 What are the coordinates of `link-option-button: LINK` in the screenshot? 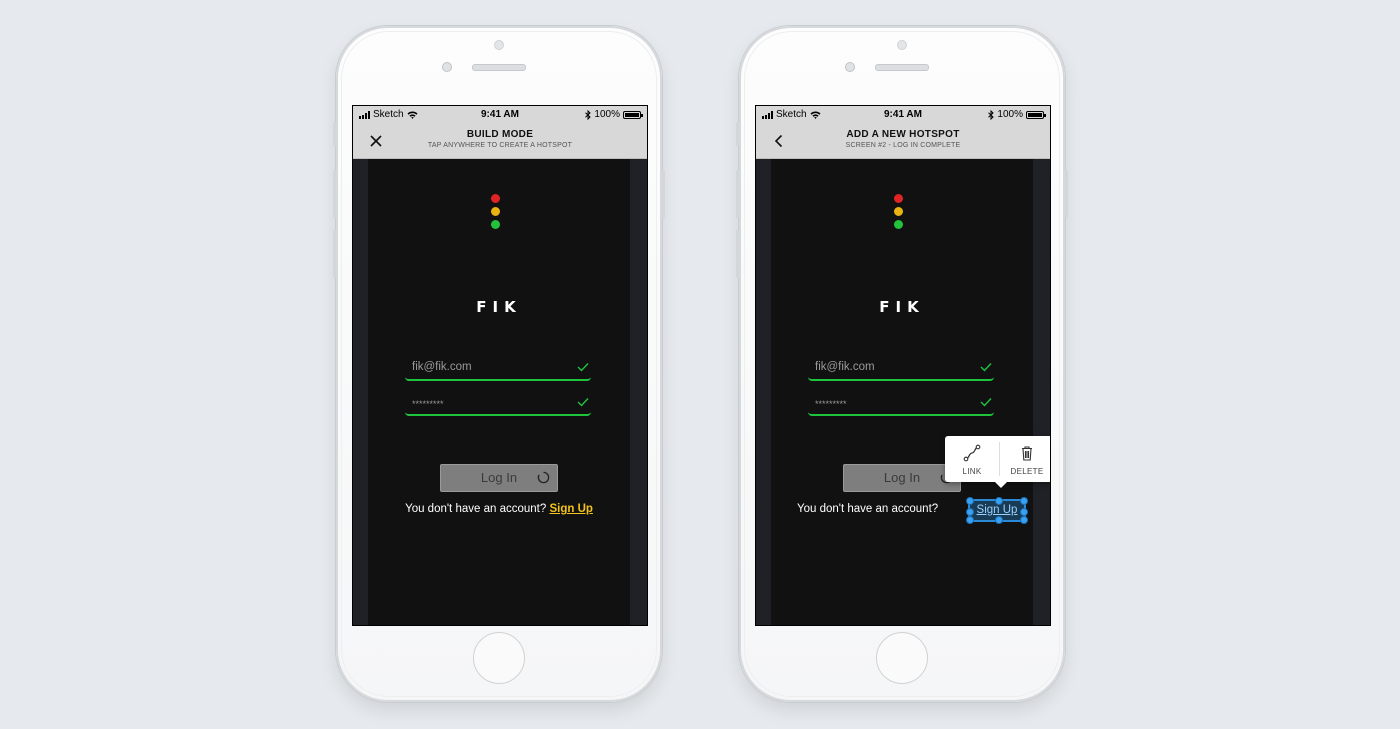 It's located at (972, 459).